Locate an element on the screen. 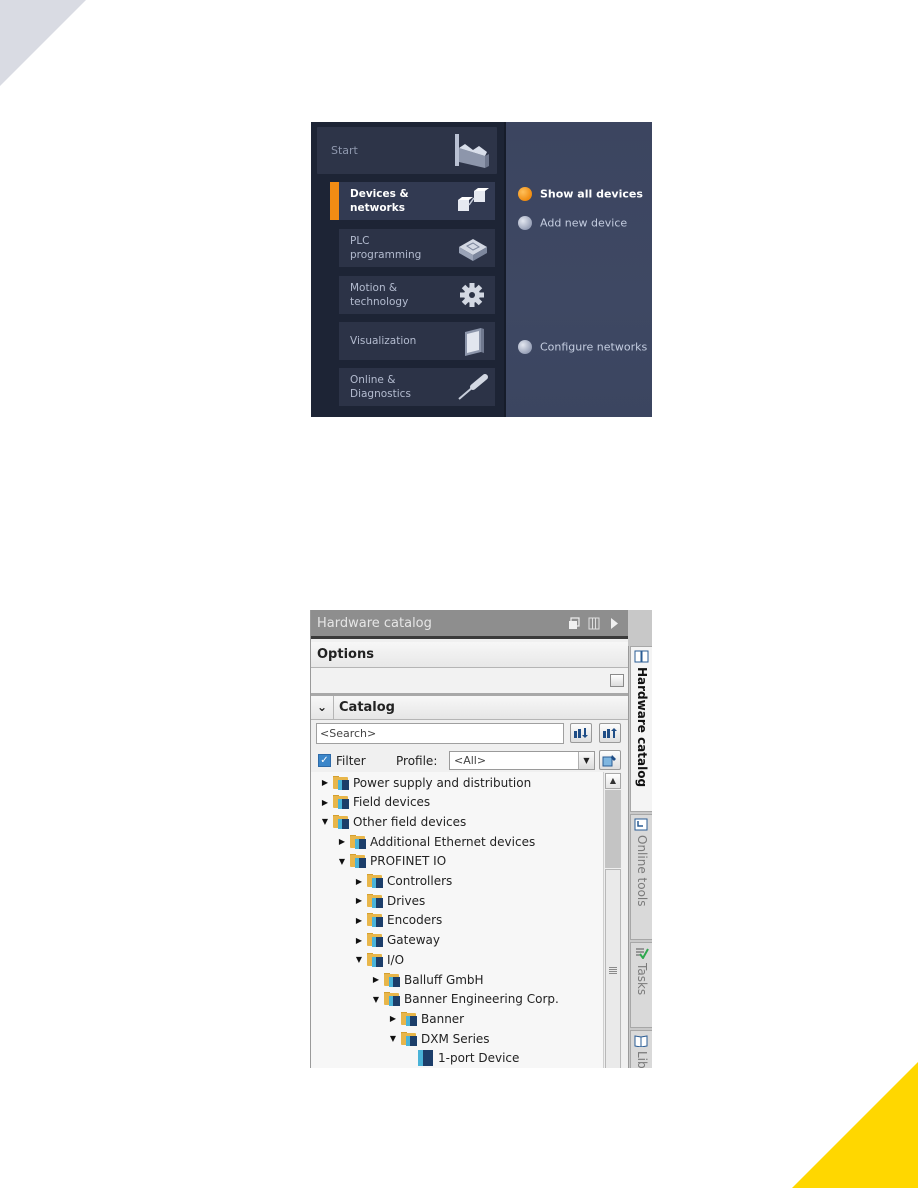  tree-item: ▼ Banner Engineering Corp. is located at coordinates (465, 999).